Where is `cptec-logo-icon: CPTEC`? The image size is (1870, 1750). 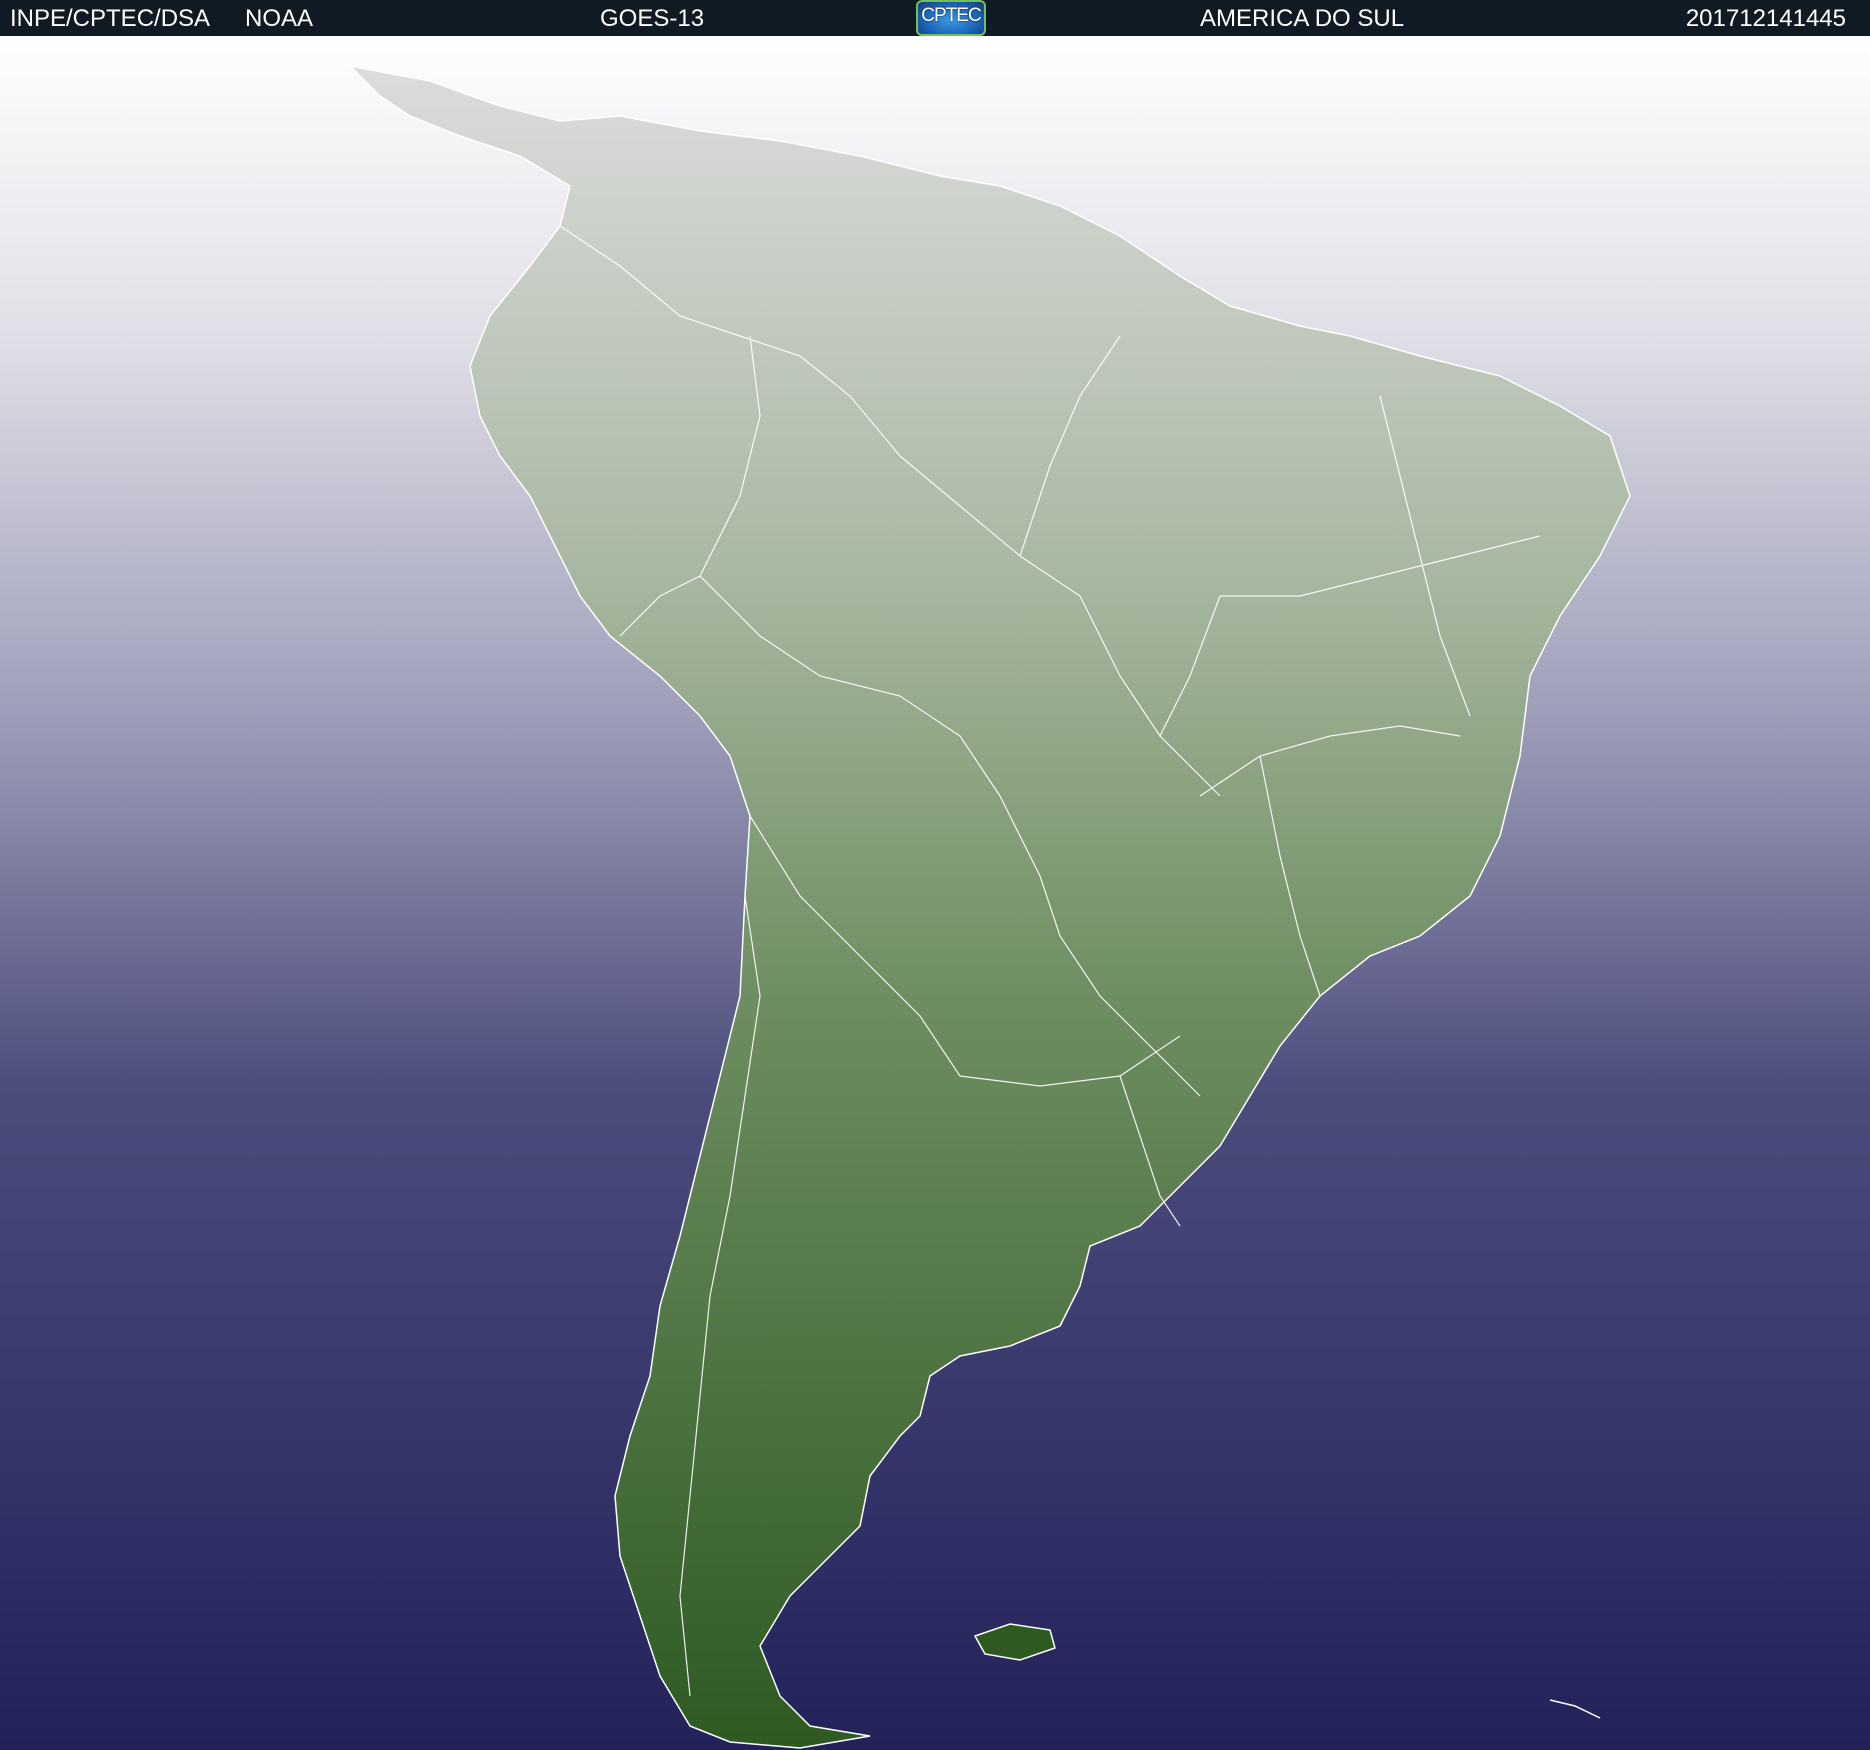 cptec-logo-icon: CPTEC is located at coordinates (951, 18).